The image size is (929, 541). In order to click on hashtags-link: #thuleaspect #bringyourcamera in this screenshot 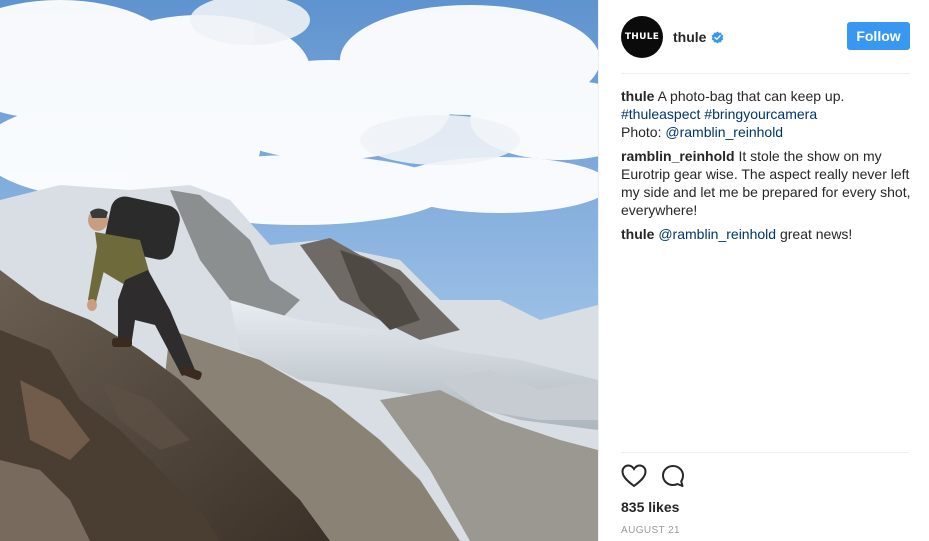, I will do `click(719, 114)`.